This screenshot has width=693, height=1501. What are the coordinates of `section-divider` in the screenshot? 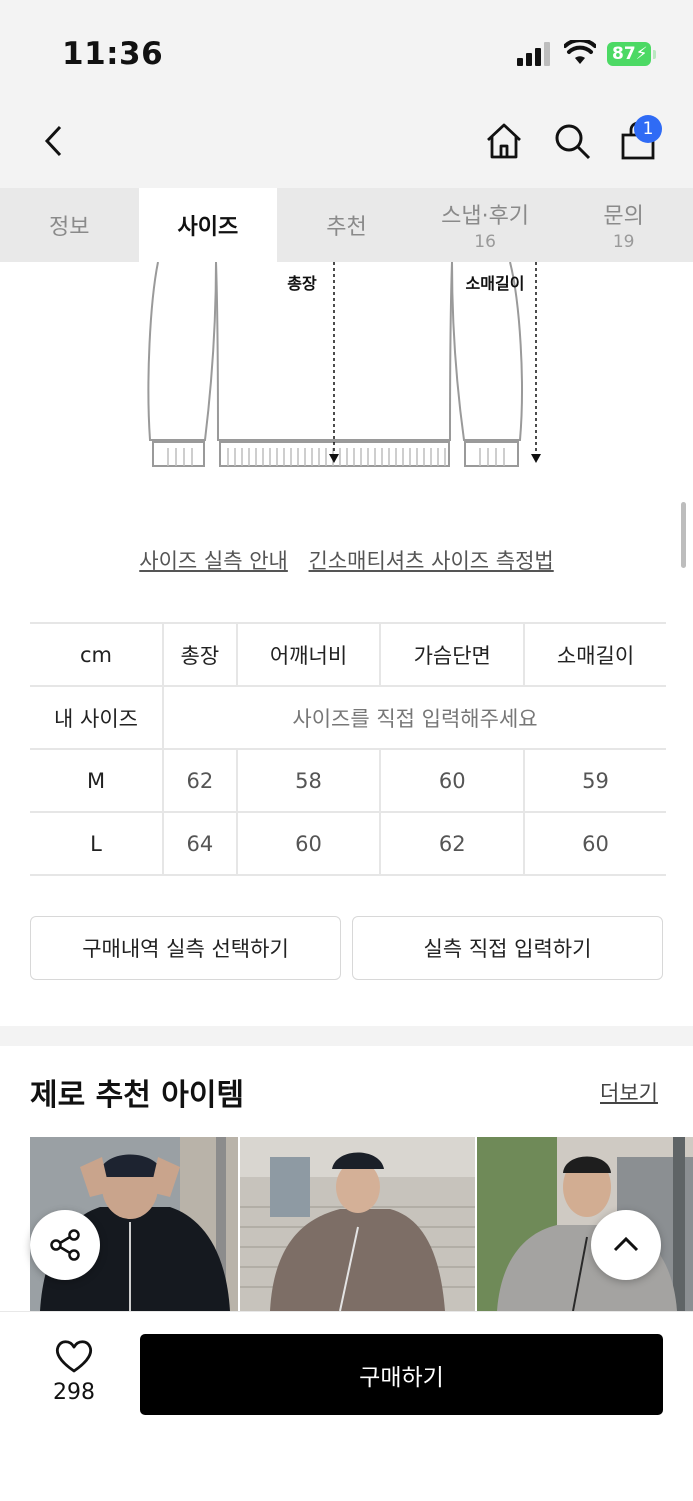 It's located at (346, 1036).